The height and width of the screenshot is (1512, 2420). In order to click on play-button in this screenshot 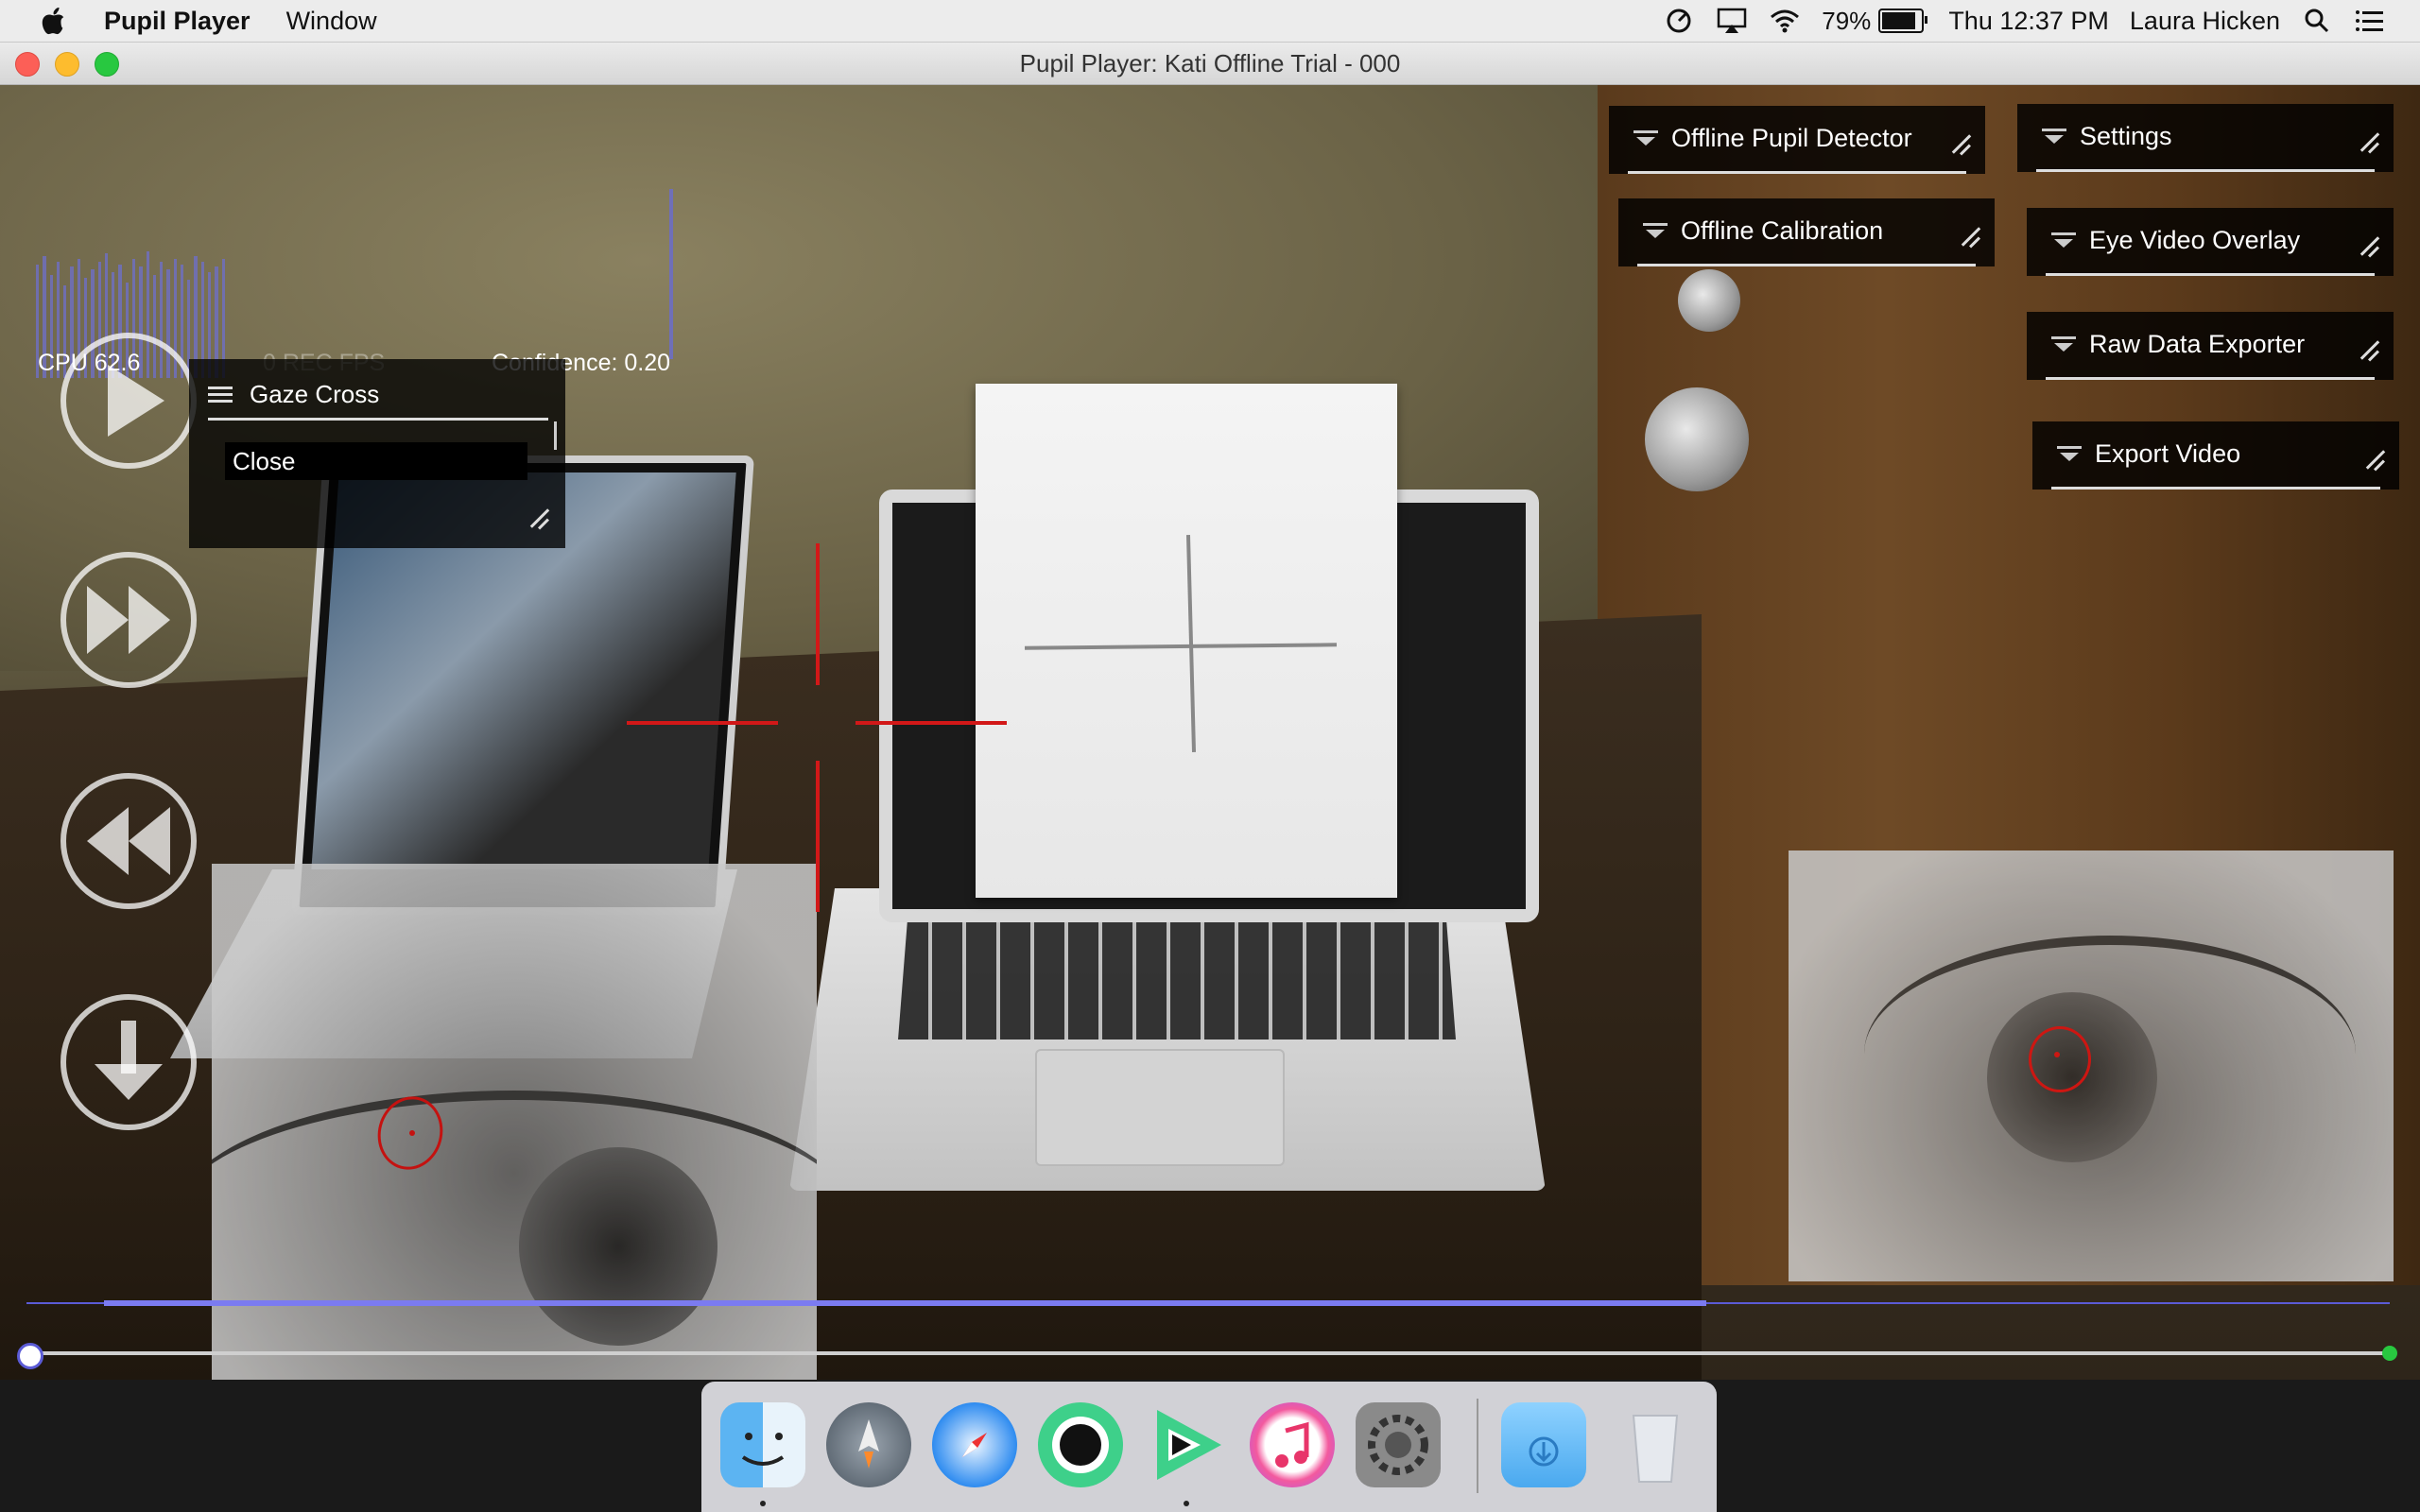, I will do `click(129, 401)`.